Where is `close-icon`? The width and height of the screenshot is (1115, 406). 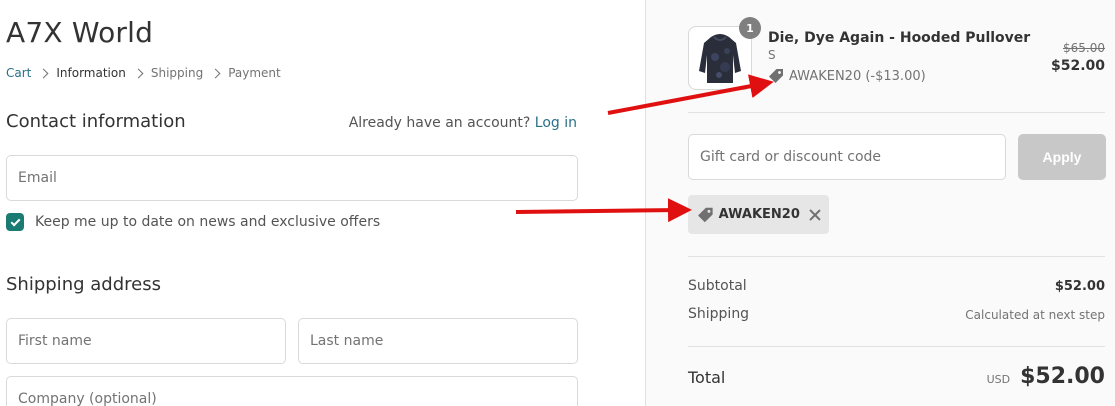
close-icon is located at coordinates (814, 215).